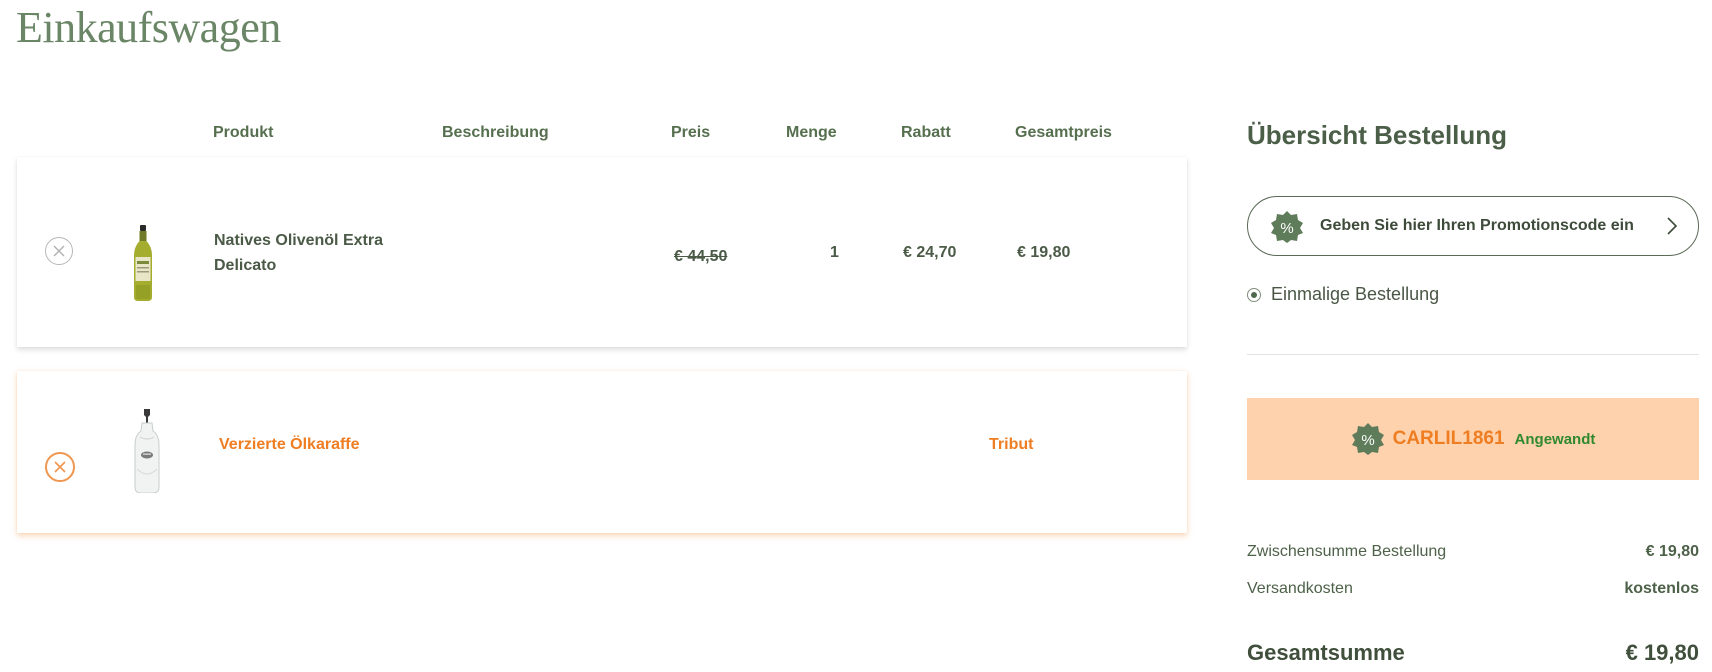  Describe the element at coordinates (926, 132) in the screenshot. I see `header-discount: Rabatt` at that location.